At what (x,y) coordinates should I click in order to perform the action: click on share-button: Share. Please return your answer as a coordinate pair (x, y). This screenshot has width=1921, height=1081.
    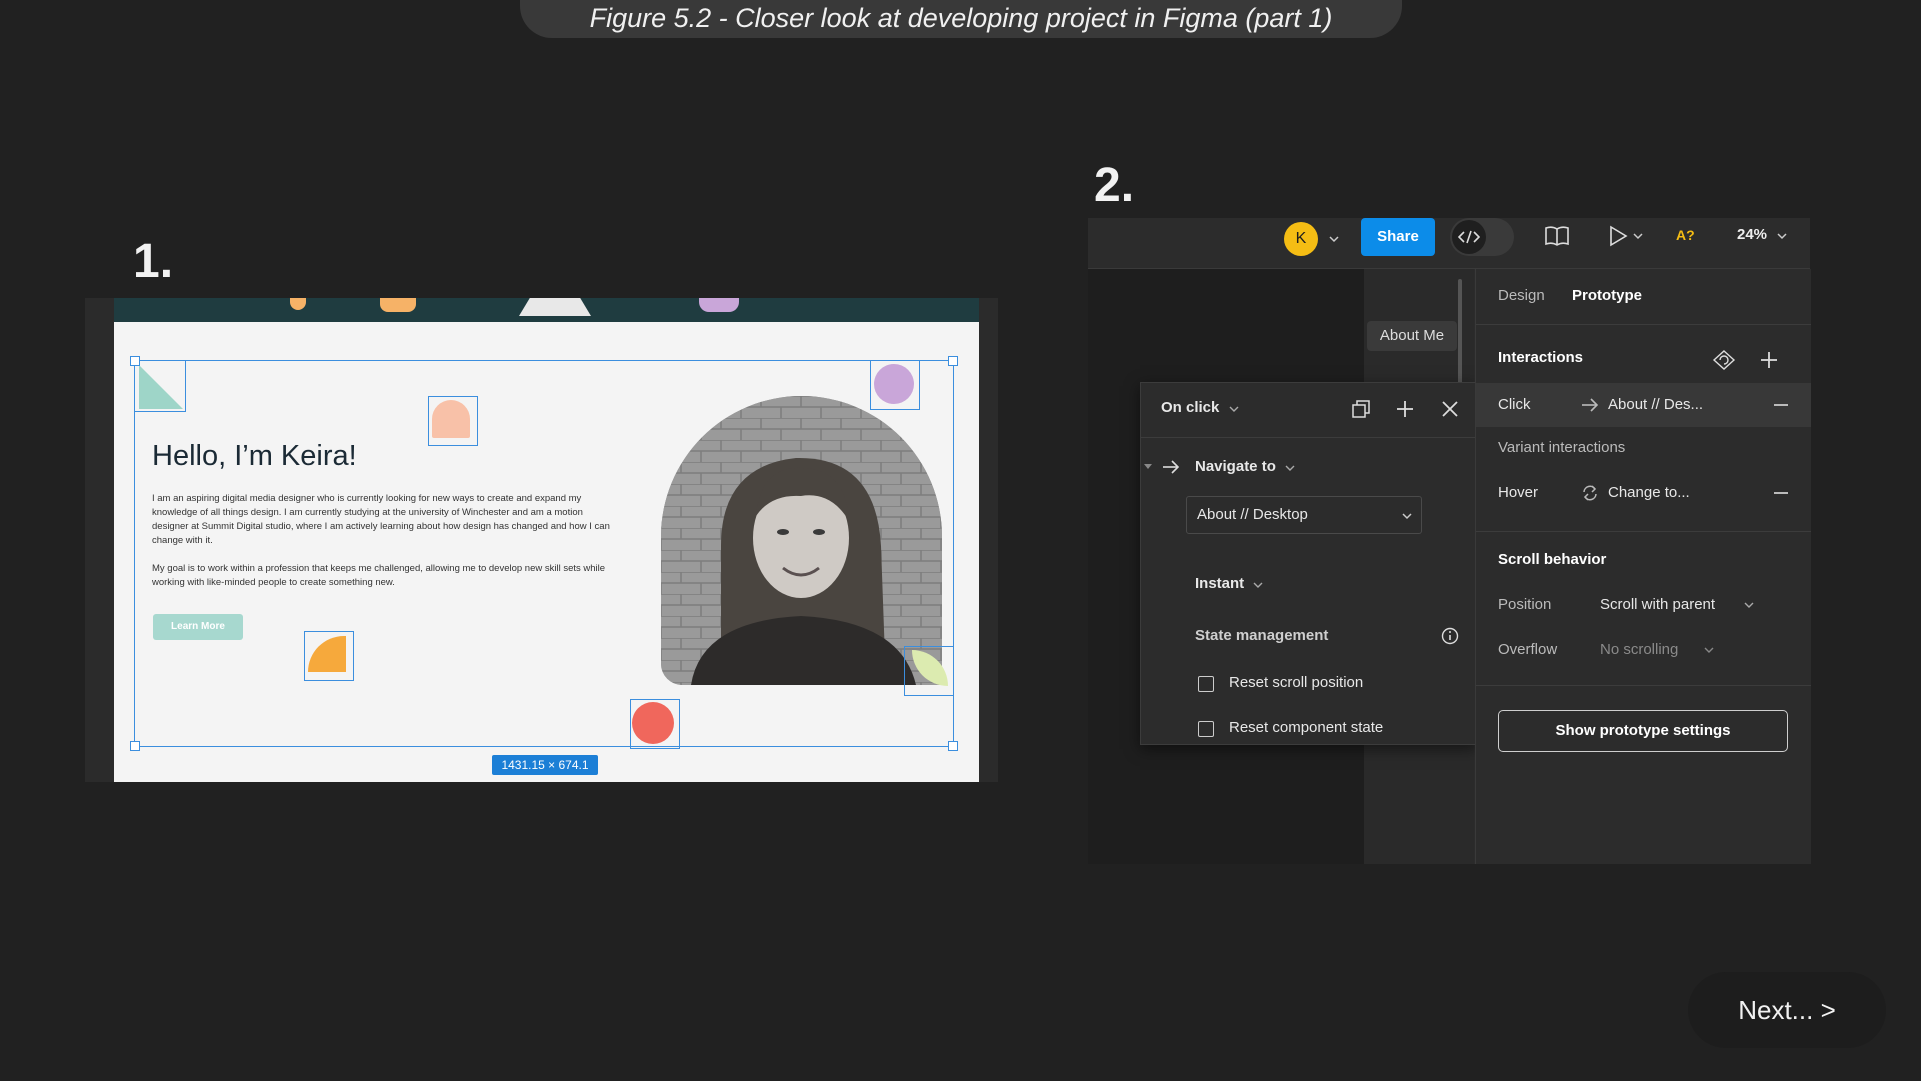
    Looking at the image, I should click on (1398, 237).